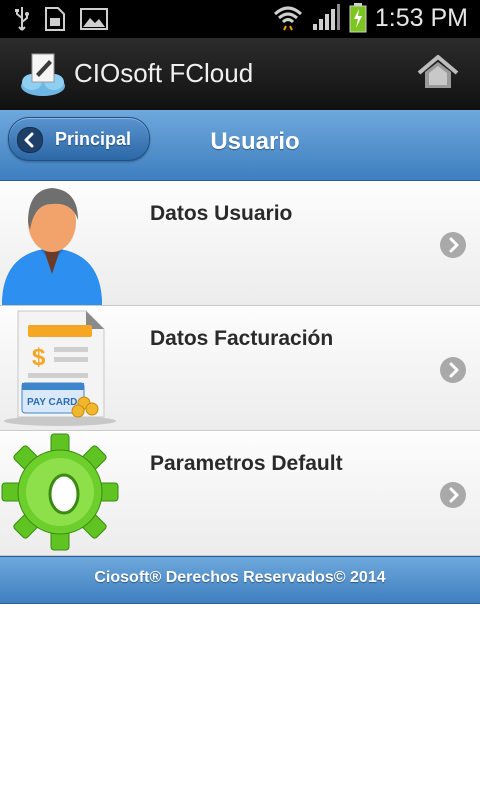  What do you see at coordinates (438, 73) in the screenshot?
I see `home-icon` at bounding box center [438, 73].